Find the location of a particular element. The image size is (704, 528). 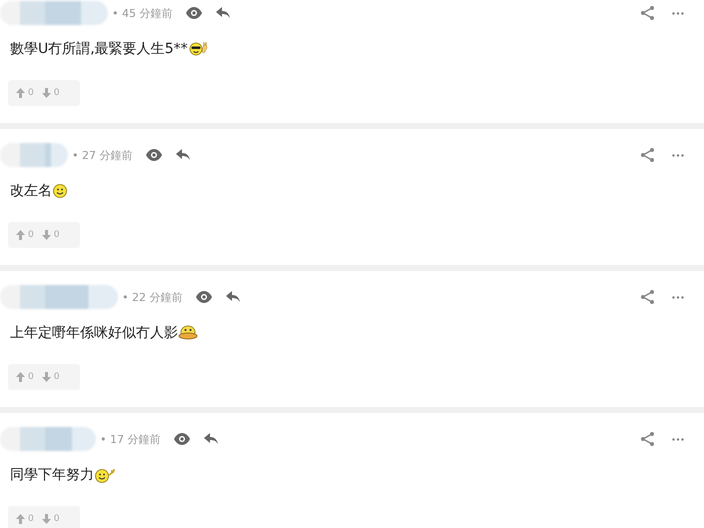

comment-text: 改左名 is located at coordinates (31, 191).